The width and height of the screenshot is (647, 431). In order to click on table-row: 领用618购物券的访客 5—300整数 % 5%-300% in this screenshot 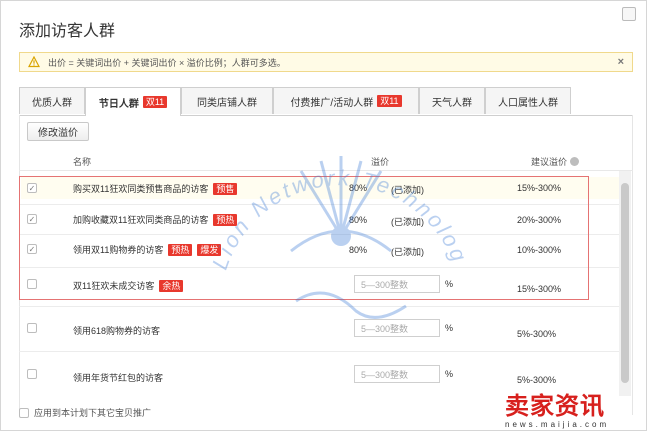, I will do `click(320, 330)`.